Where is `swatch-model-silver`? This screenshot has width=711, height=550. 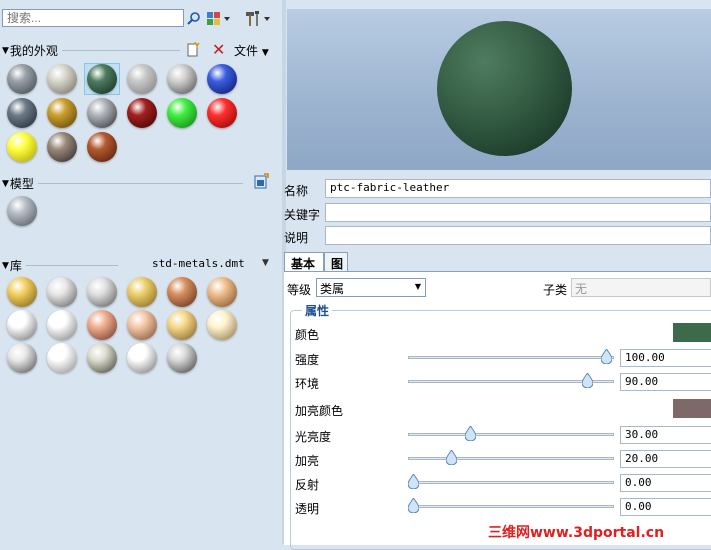 swatch-model-silver is located at coordinates (22, 211).